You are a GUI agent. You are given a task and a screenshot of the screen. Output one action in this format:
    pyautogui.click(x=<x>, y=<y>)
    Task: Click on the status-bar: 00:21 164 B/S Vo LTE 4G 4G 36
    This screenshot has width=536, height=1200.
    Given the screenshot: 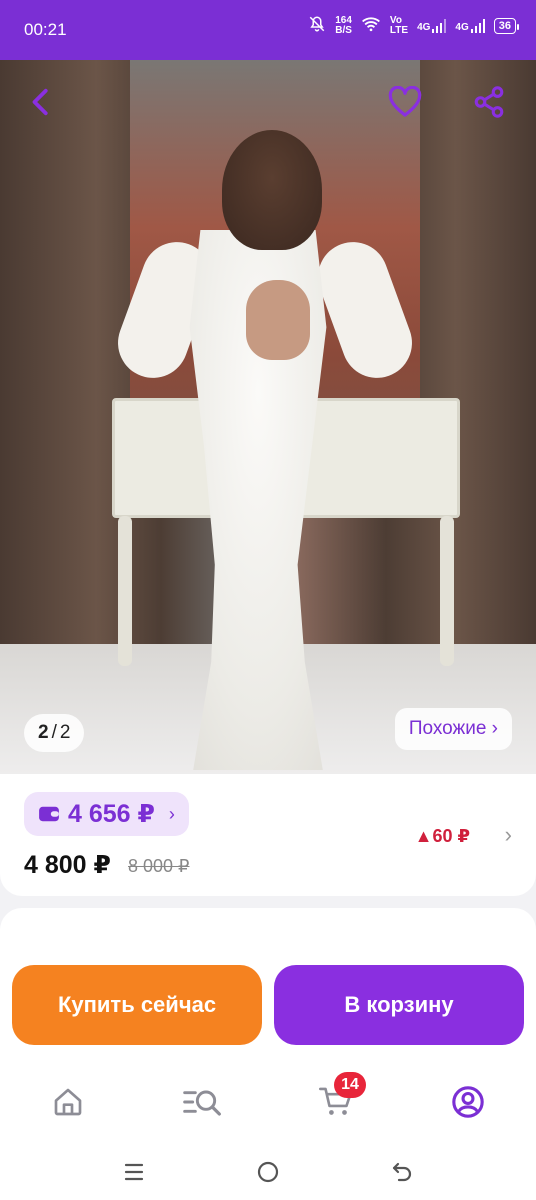 What is the action you would take?
    pyautogui.click(x=268, y=30)
    